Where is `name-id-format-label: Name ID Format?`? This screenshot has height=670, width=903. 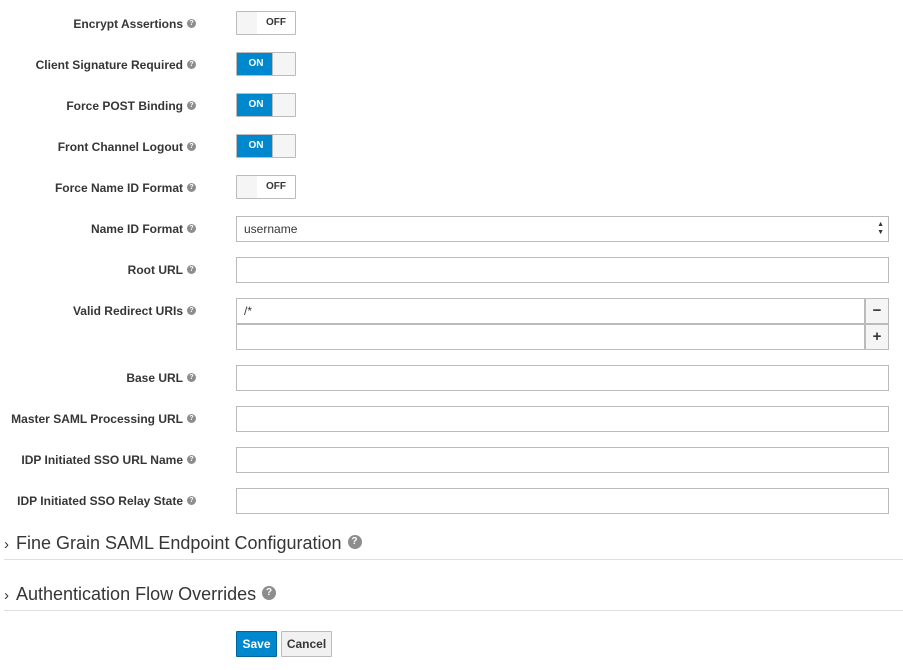
name-id-format-label: Name ID Format? is located at coordinates (143, 229).